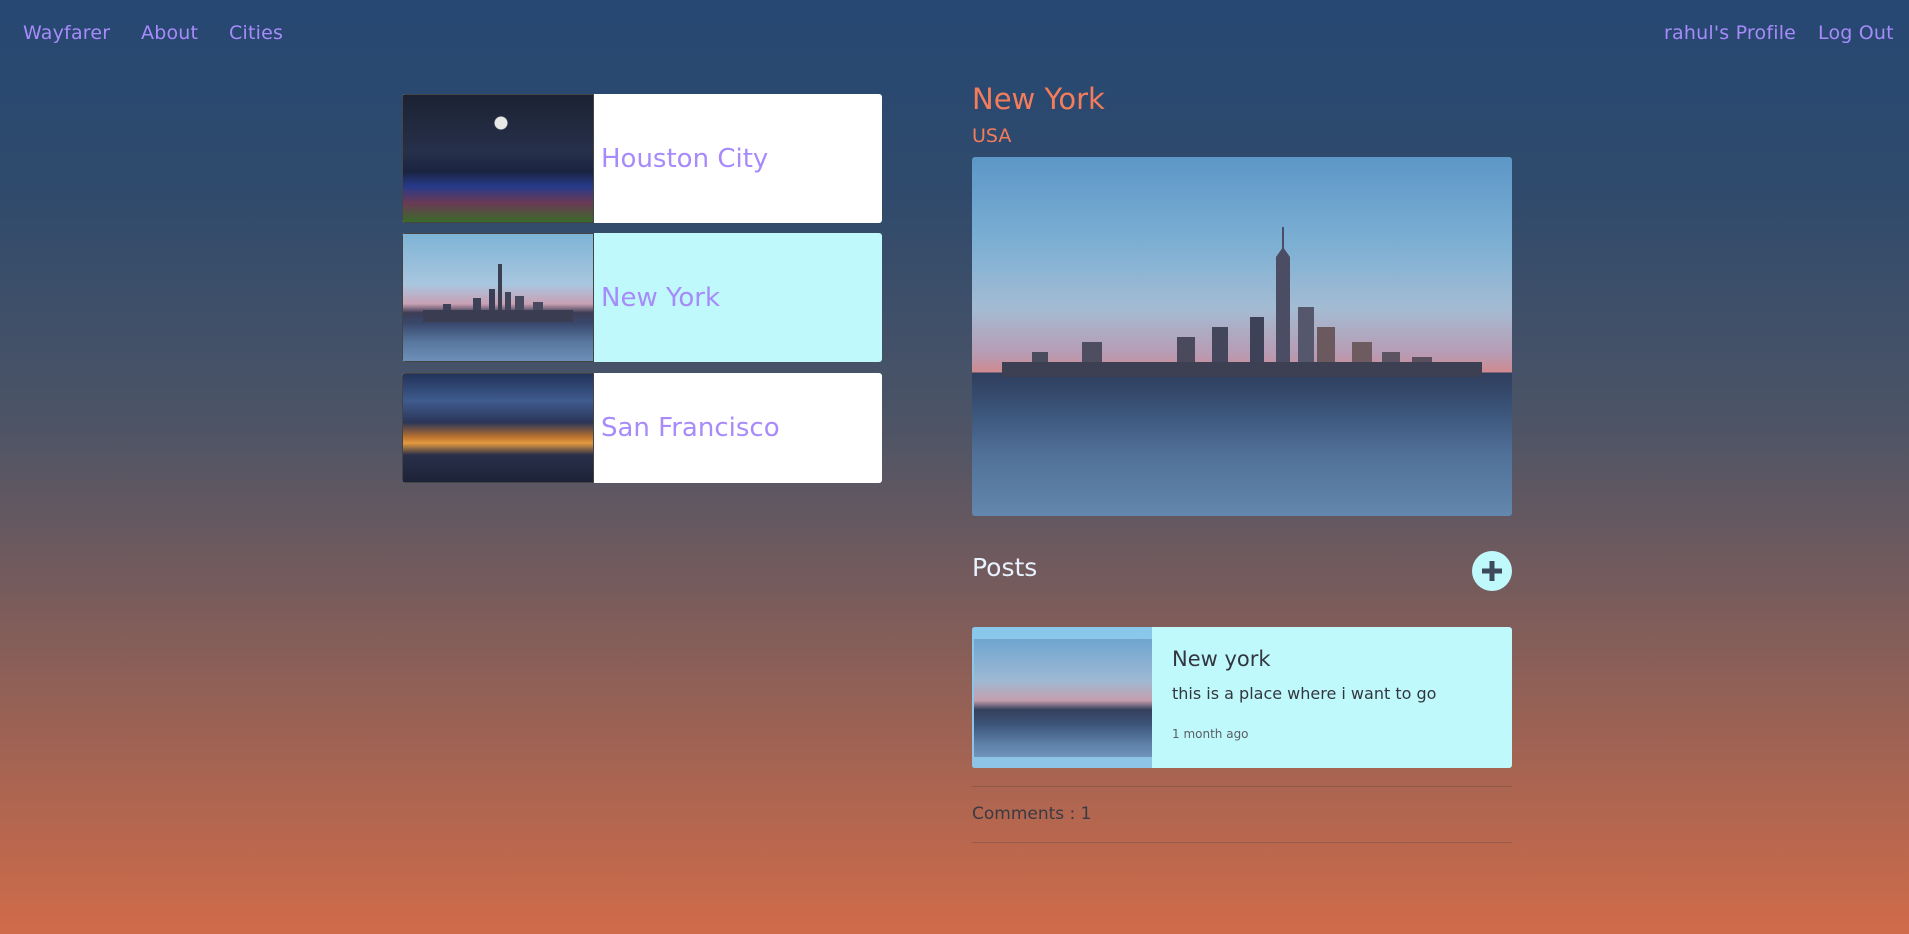 This screenshot has width=1909, height=934. I want to click on skyline-graphic, so click(498, 293).